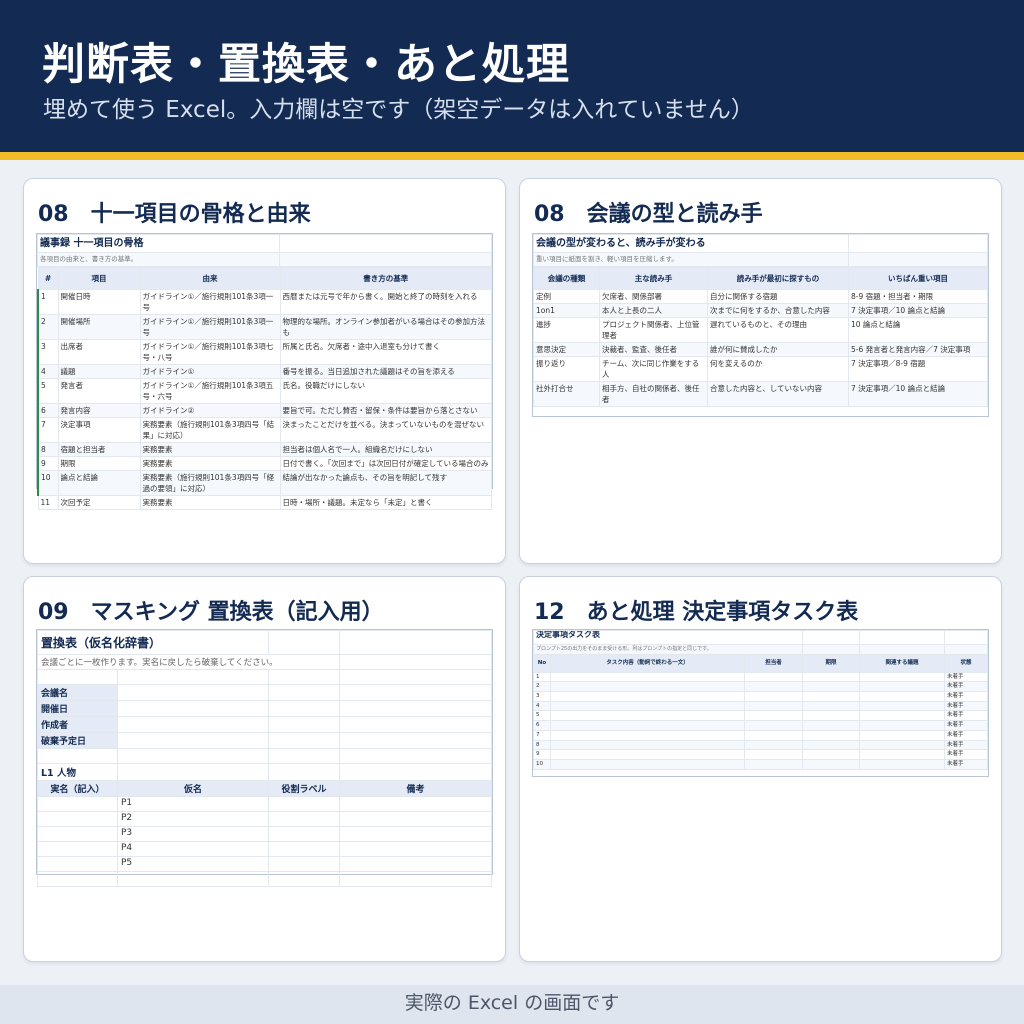  What do you see at coordinates (210, 391) in the screenshot?
I see `table-cell: ガイドライン①／施行規則101条3項五号・六号` at bounding box center [210, 391].